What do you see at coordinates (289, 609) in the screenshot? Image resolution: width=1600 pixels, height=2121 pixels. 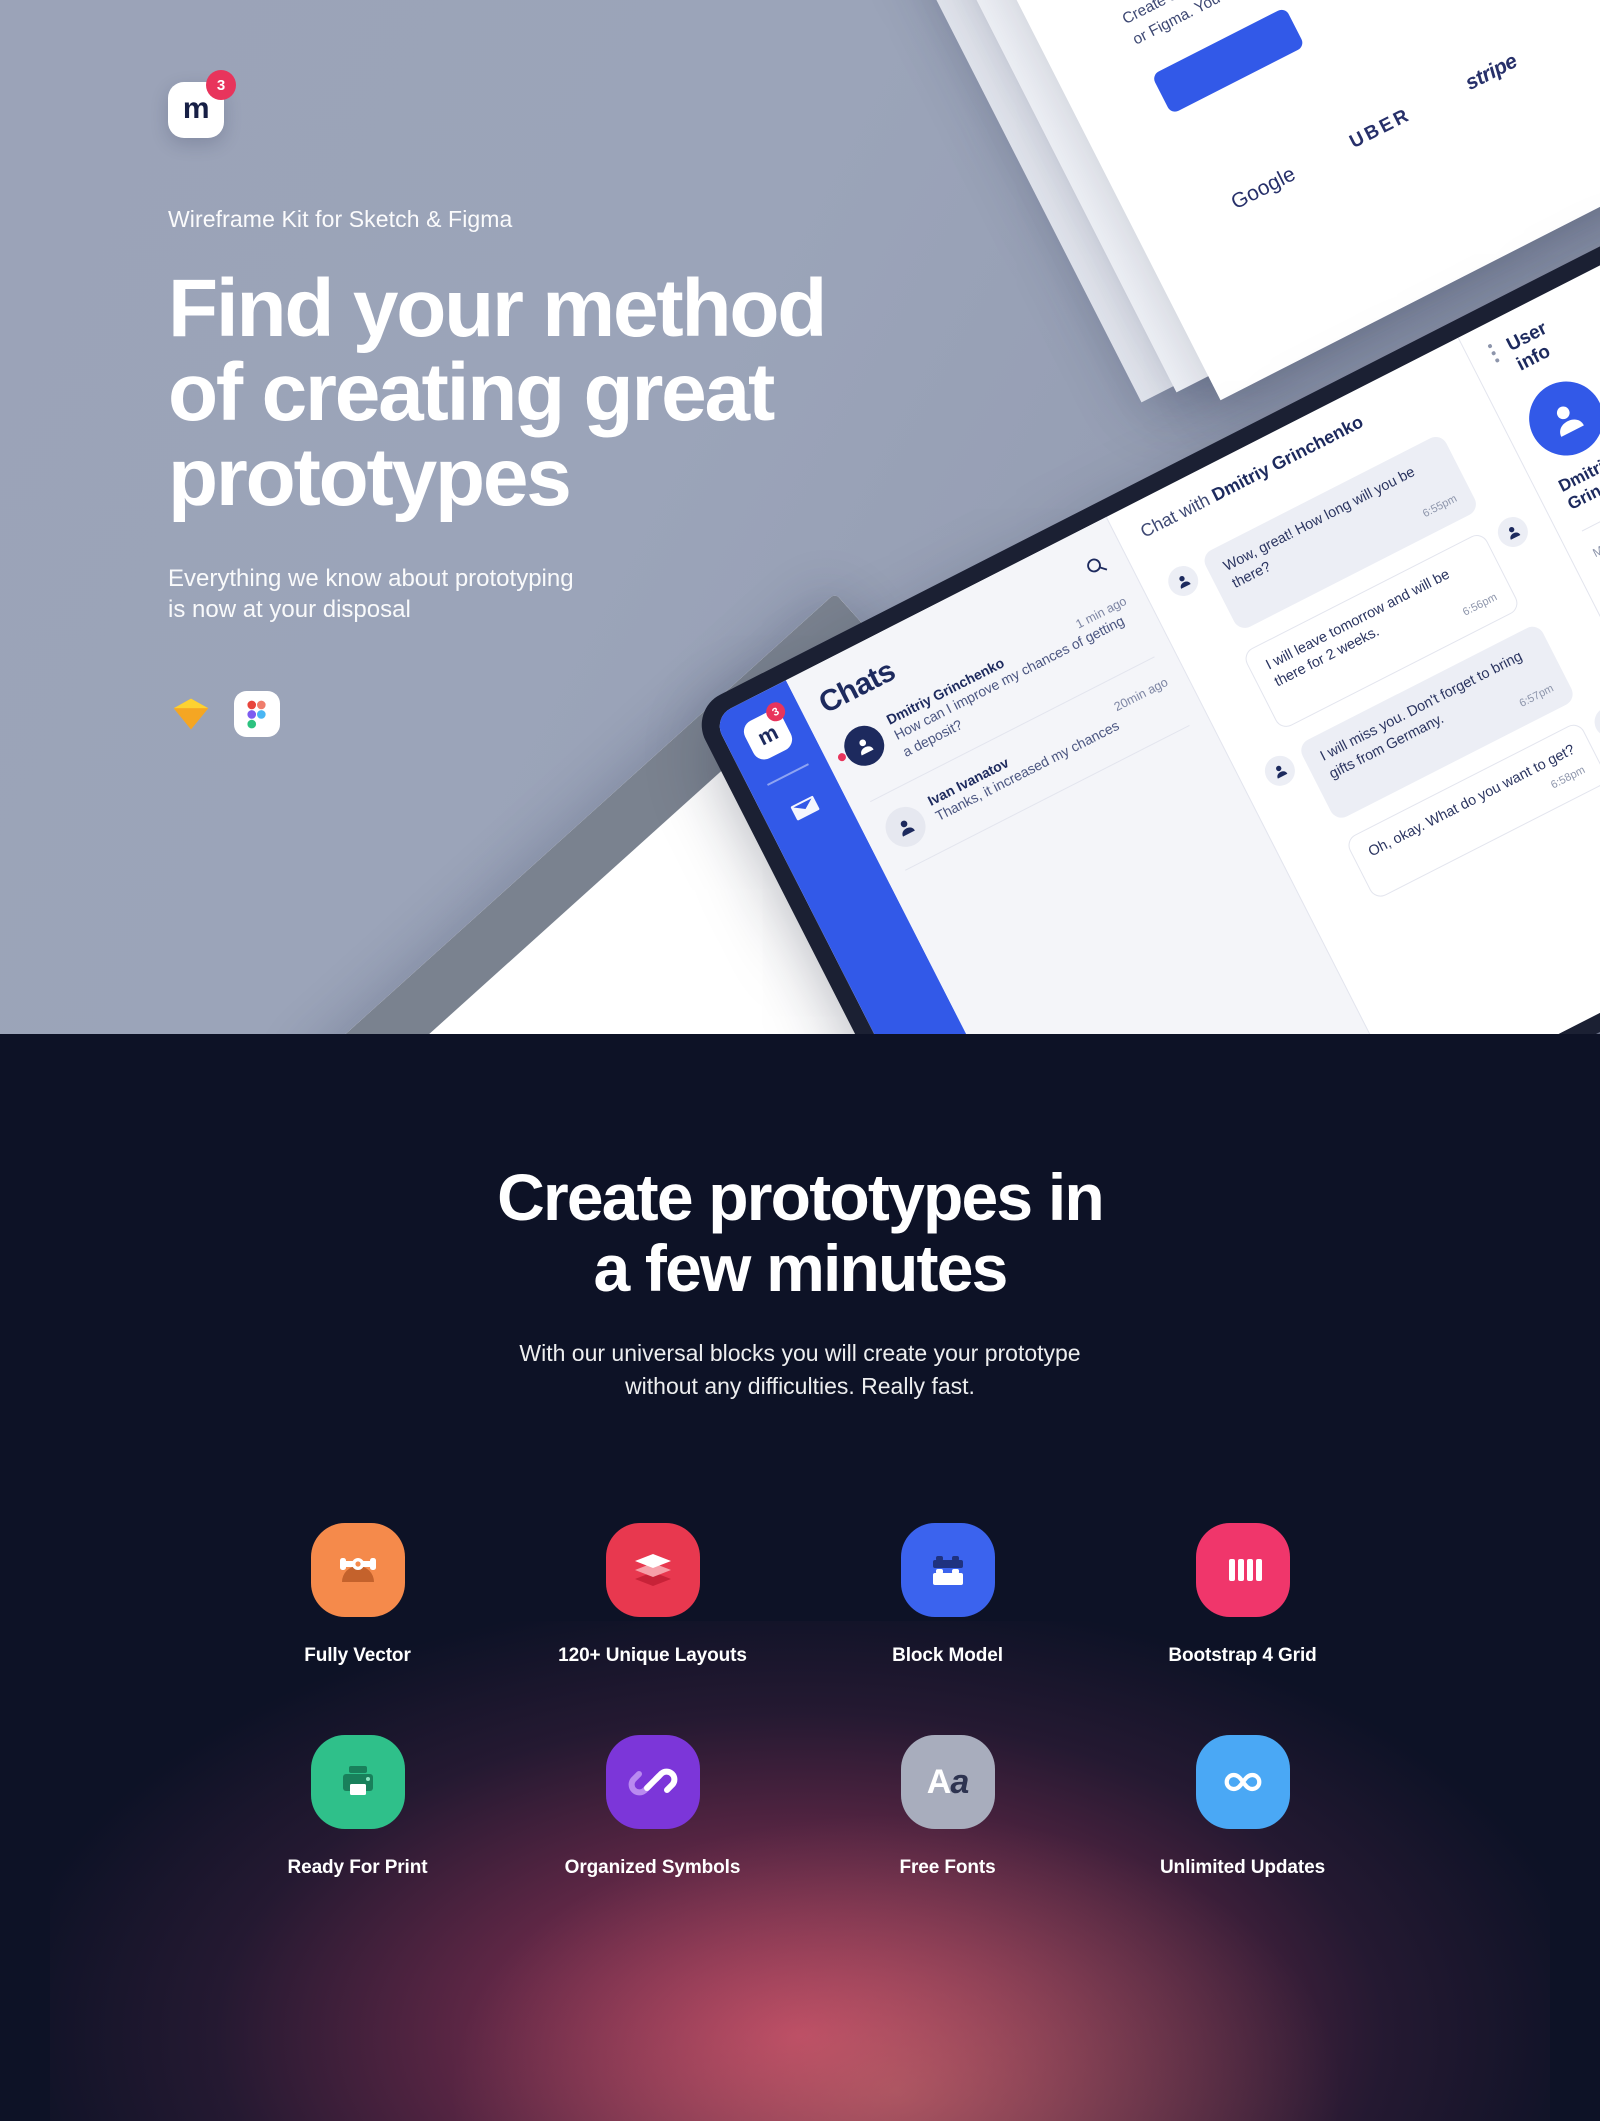 I see `hero-subtitle-line-2: is now at your disposal` at bounding box center [289, 609].